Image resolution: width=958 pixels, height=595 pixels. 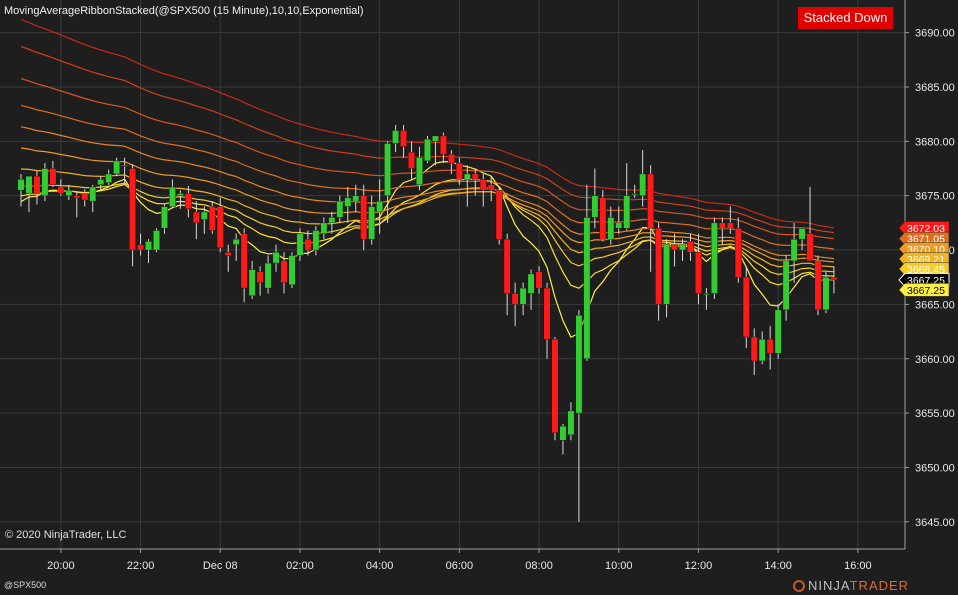 What do you see at coordinates (300, 566) in the screenshot?
I see `x-tick-label: 02:00` at bounding box center [300, 566].